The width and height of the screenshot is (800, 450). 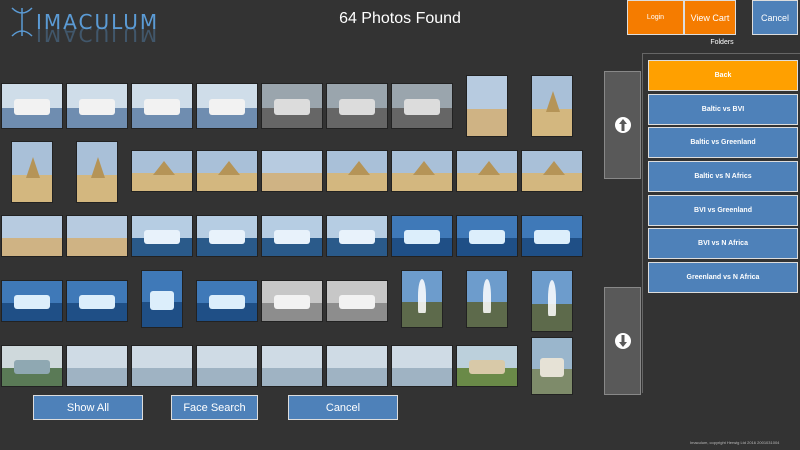 I want to click on photo-thumbnail-garden, so click(x=487, y=366).